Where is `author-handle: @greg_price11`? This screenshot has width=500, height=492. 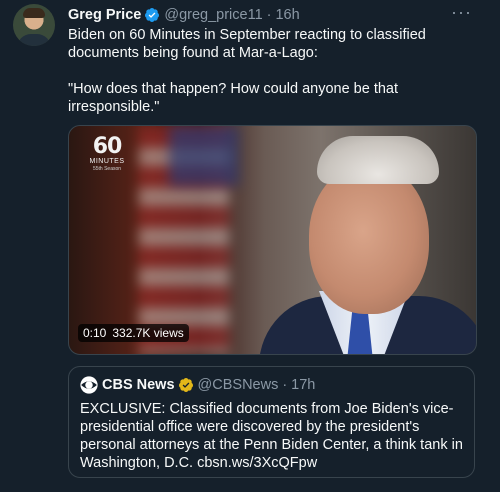
author-handle: @greg_price11 is located at coordinates (213, 15).